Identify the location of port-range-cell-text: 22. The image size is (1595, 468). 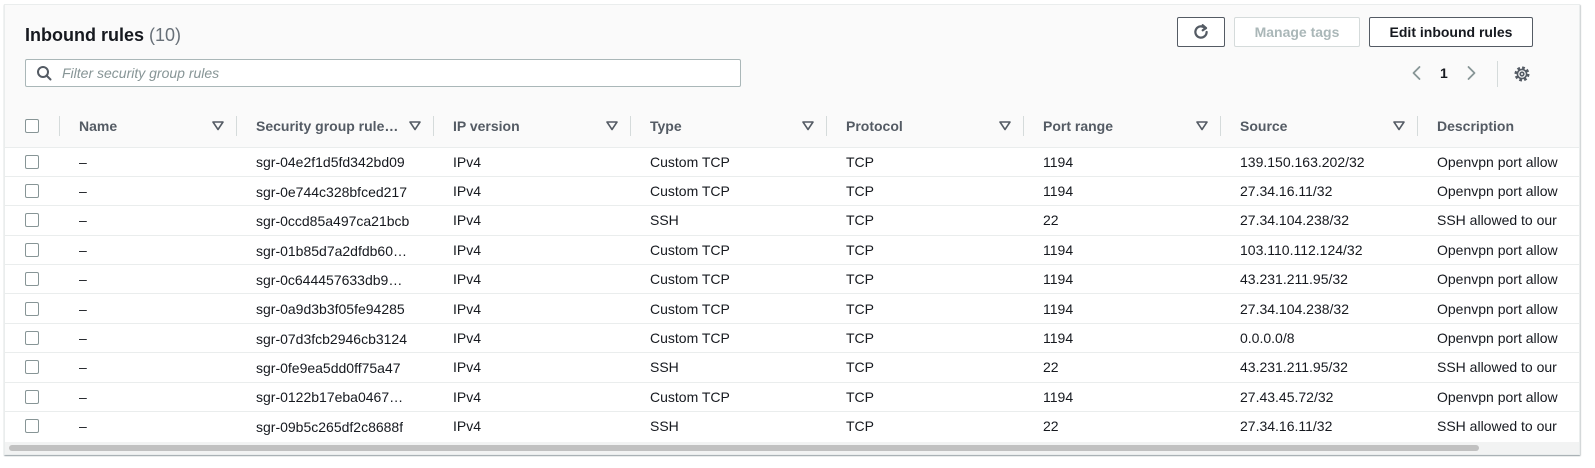
(1051, 367).